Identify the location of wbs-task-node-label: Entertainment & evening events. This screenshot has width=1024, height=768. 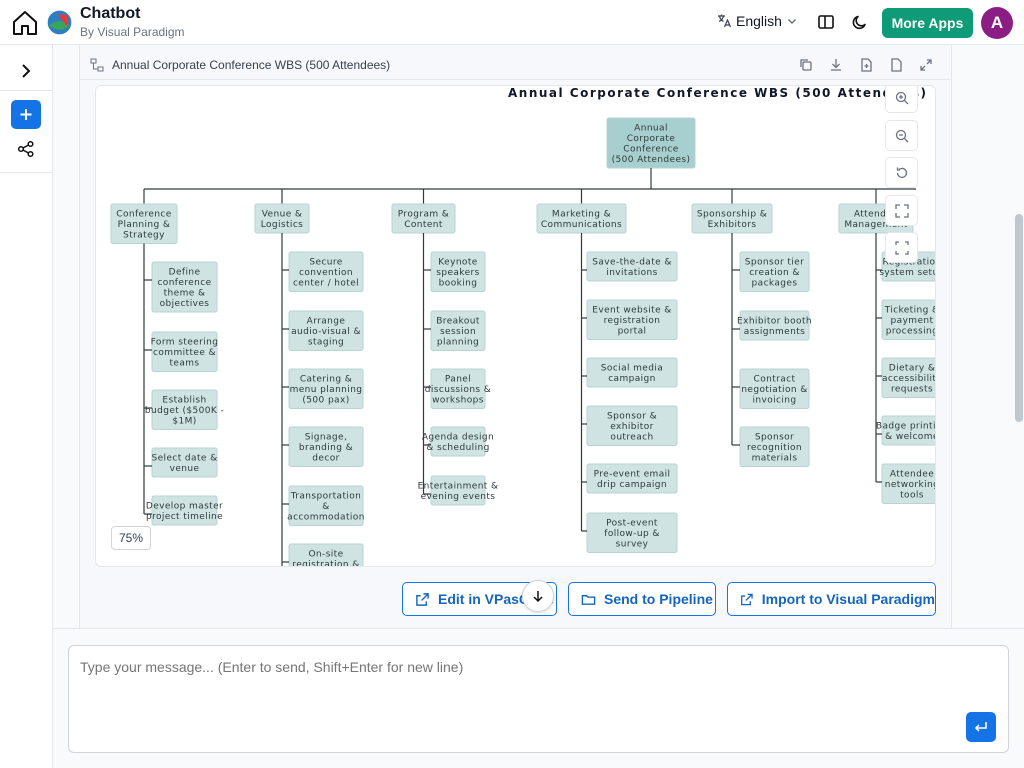
(458, 492).